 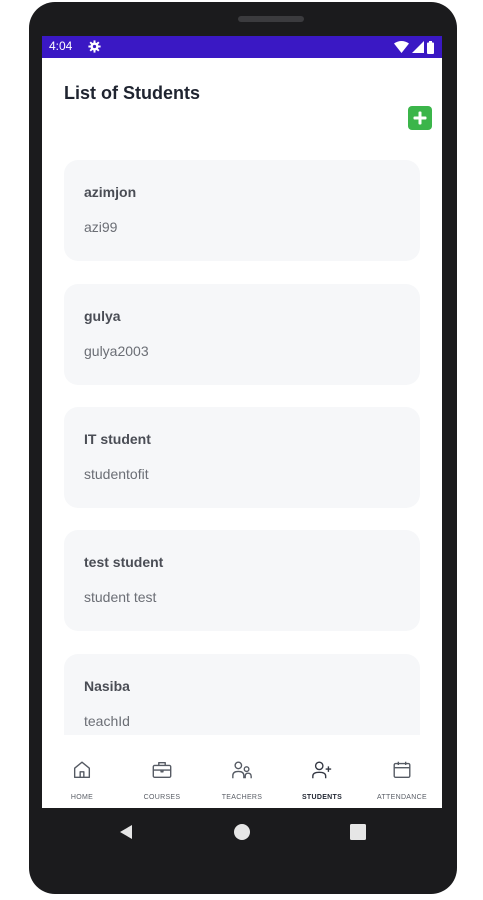 I want to click on status-time: 4:04, so click(x=61, y=46).